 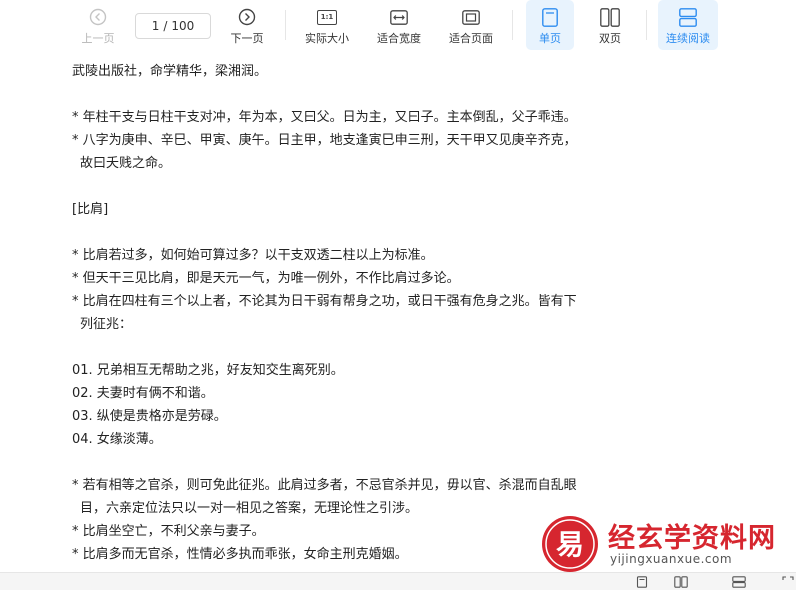 I want to click on double-page-button: 双页, so click(x=610, y=25).